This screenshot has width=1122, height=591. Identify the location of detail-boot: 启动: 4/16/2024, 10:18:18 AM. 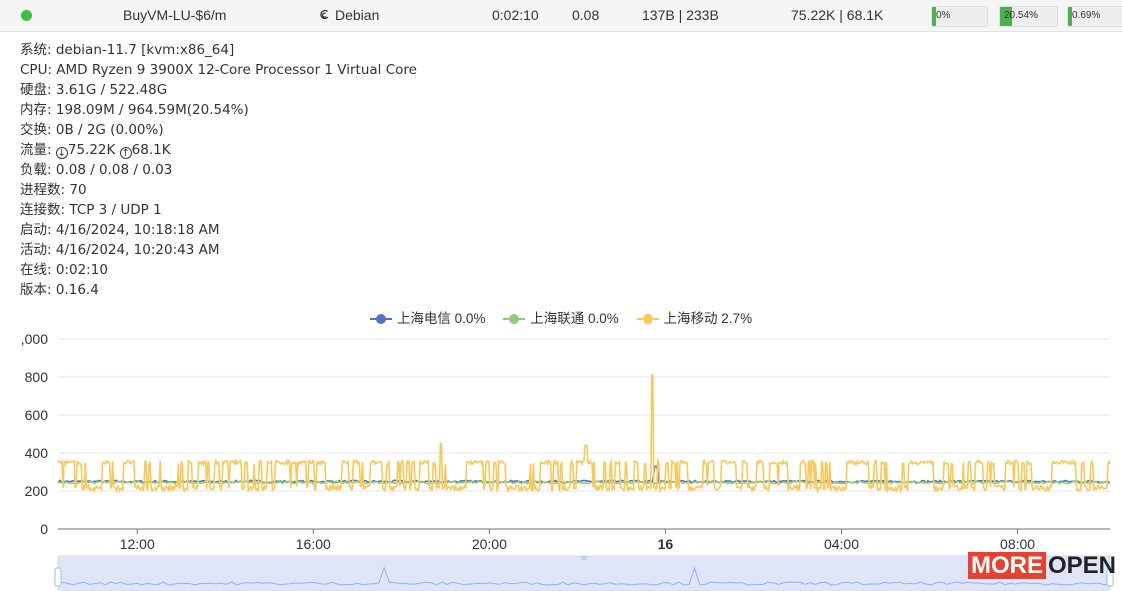
(120, 230).